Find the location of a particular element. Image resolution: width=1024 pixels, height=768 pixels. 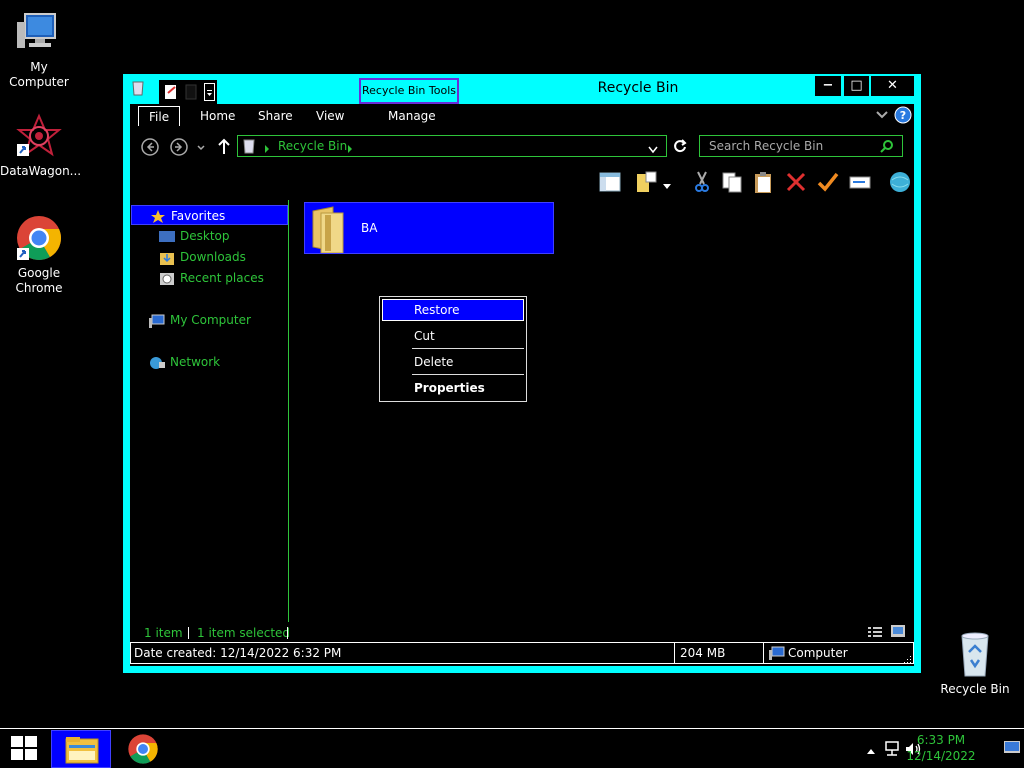

nav-item-my-computer: My Computer is located at coordinates (200, 320).